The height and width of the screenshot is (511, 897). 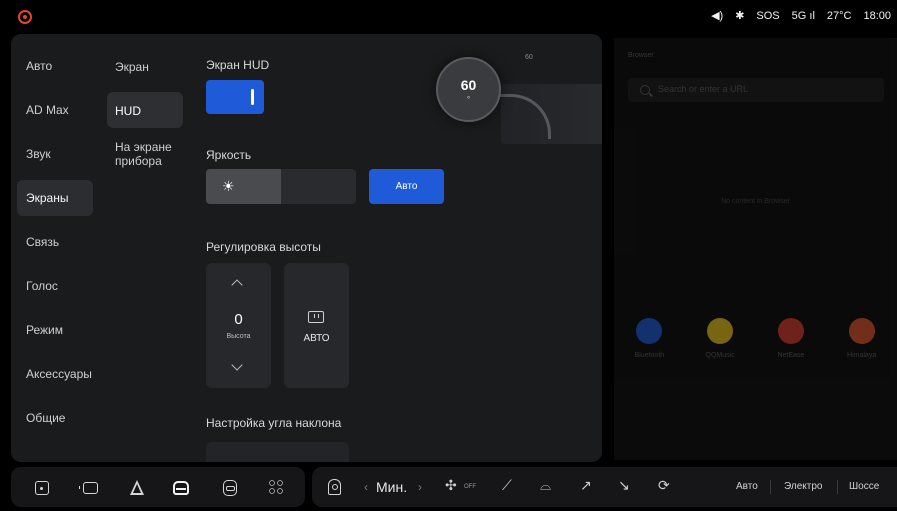 I want to click on browser-title: Browser, so click(x=641, y=55).